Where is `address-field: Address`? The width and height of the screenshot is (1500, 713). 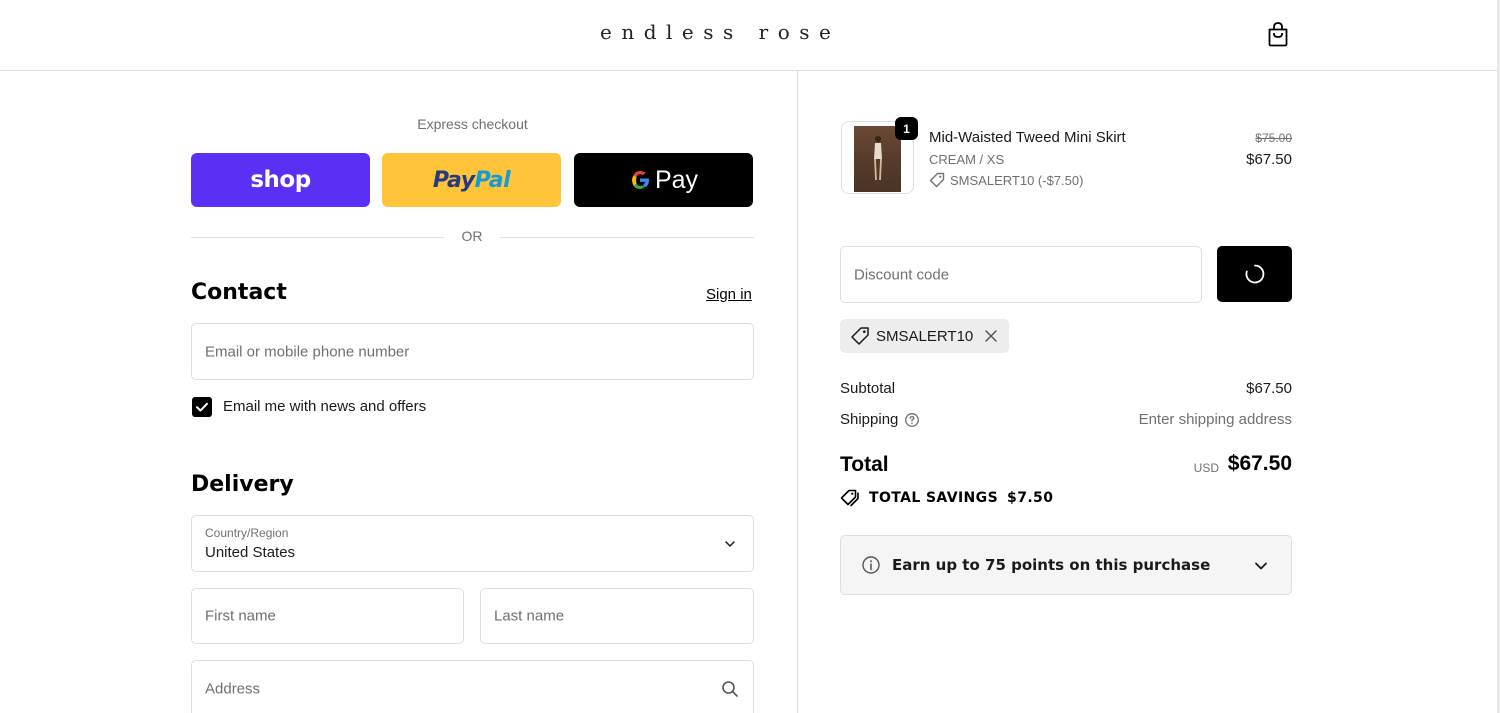
address-field: Address is located at coordinates (472, 686).